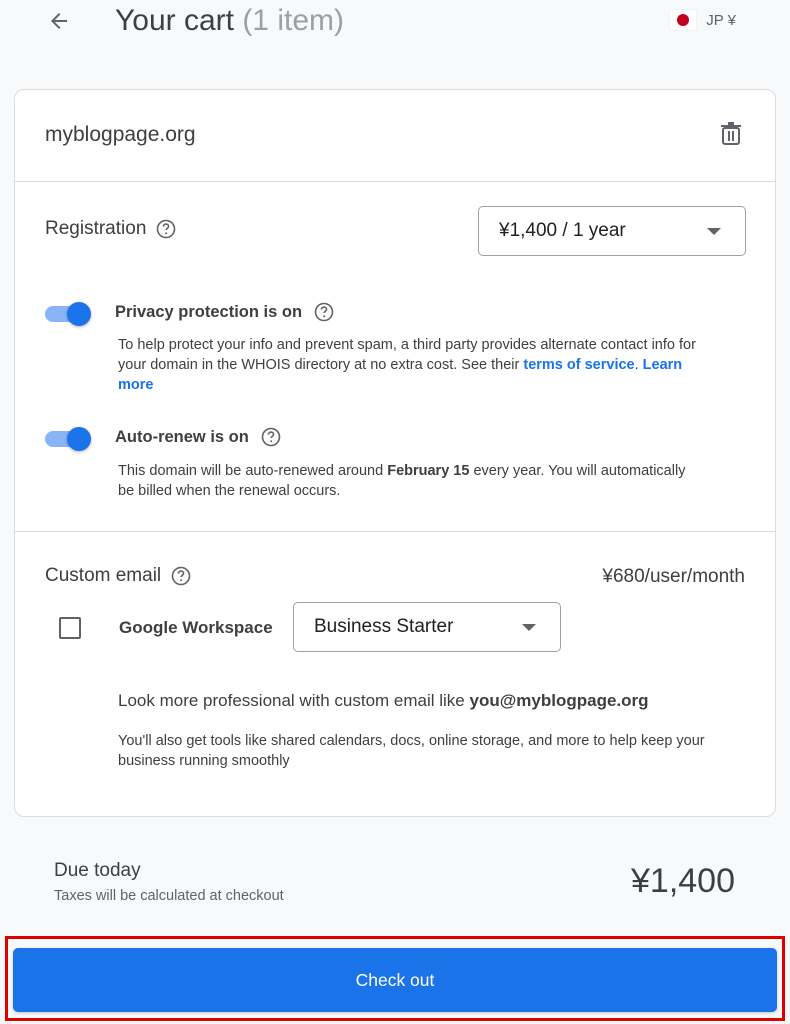 Image resolution: width=790 pixels, height=1024 pixels. Describe the element at coordinates (293, 20) in the screenshot. I see `item-count: (1 item)` at that location.